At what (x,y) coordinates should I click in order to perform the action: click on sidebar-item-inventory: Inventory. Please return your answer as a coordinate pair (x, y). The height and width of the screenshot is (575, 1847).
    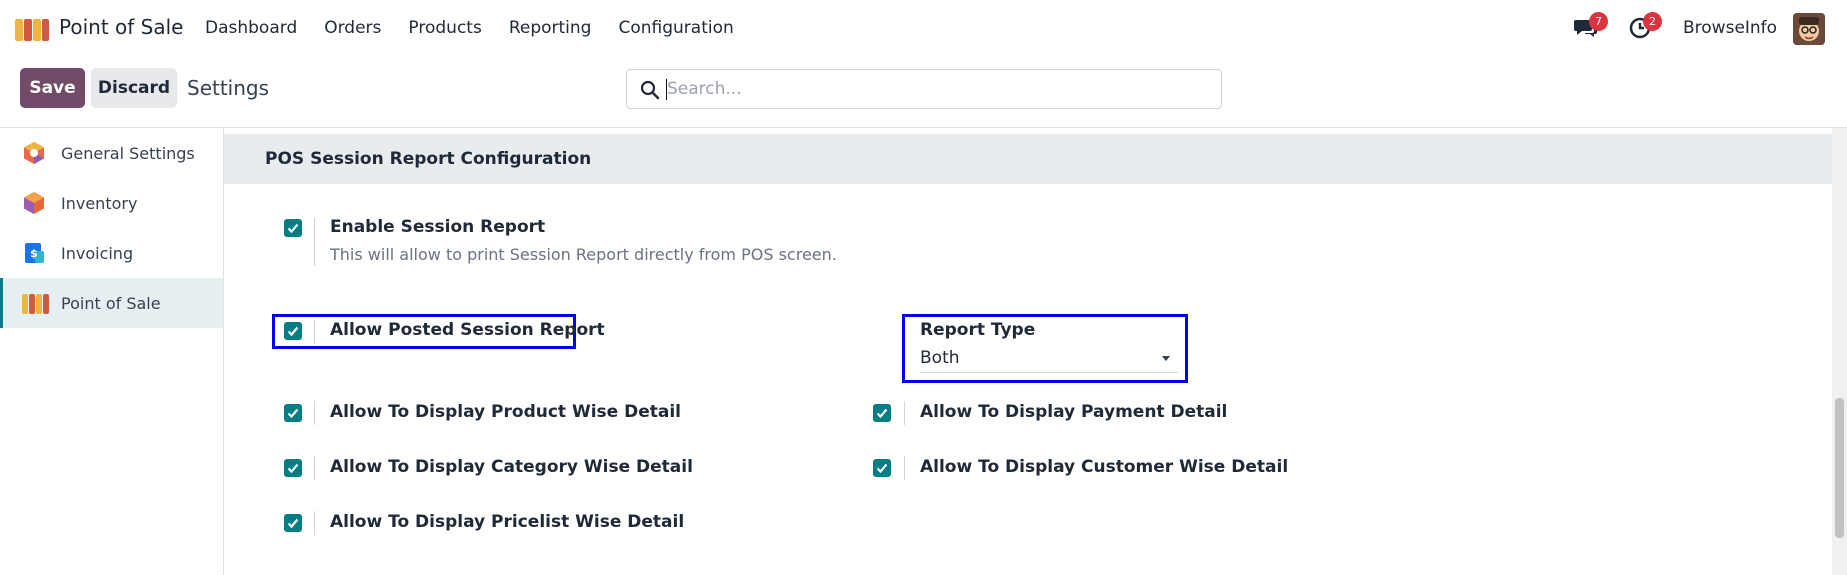
    Looking at the image, I should click on (111, 203).